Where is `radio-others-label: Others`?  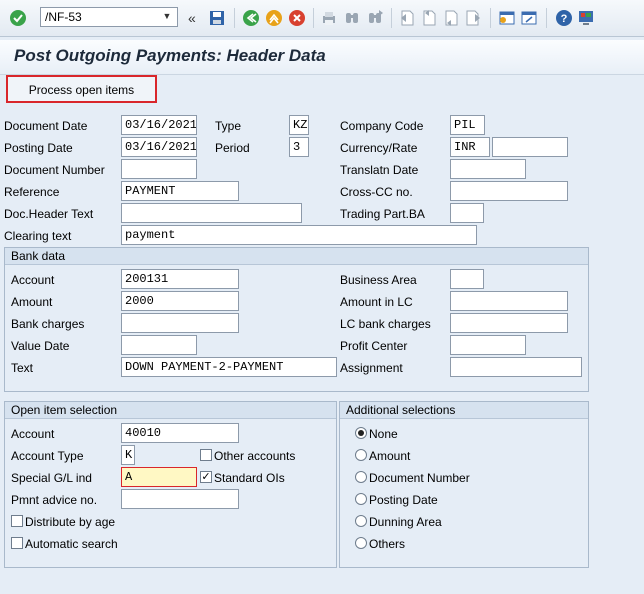
radio-others-label: Others is located at coordinates (387, 544).